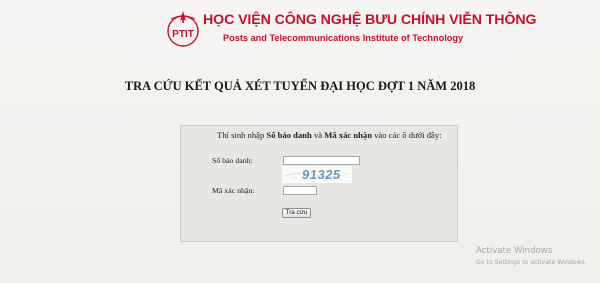 The width and height of the screenshot is (600, 283). I want to click on captcha-image: 91325, so click(317, 174).